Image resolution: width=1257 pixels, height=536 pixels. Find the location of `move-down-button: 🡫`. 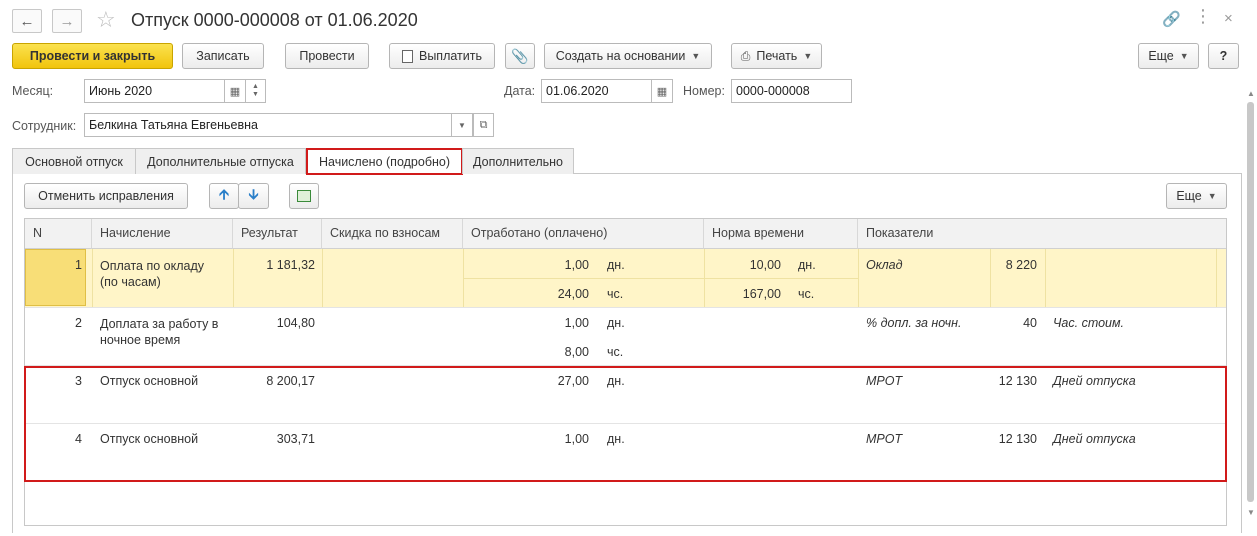

move-down-button: 🡫 is located at coordinates (253, 196).